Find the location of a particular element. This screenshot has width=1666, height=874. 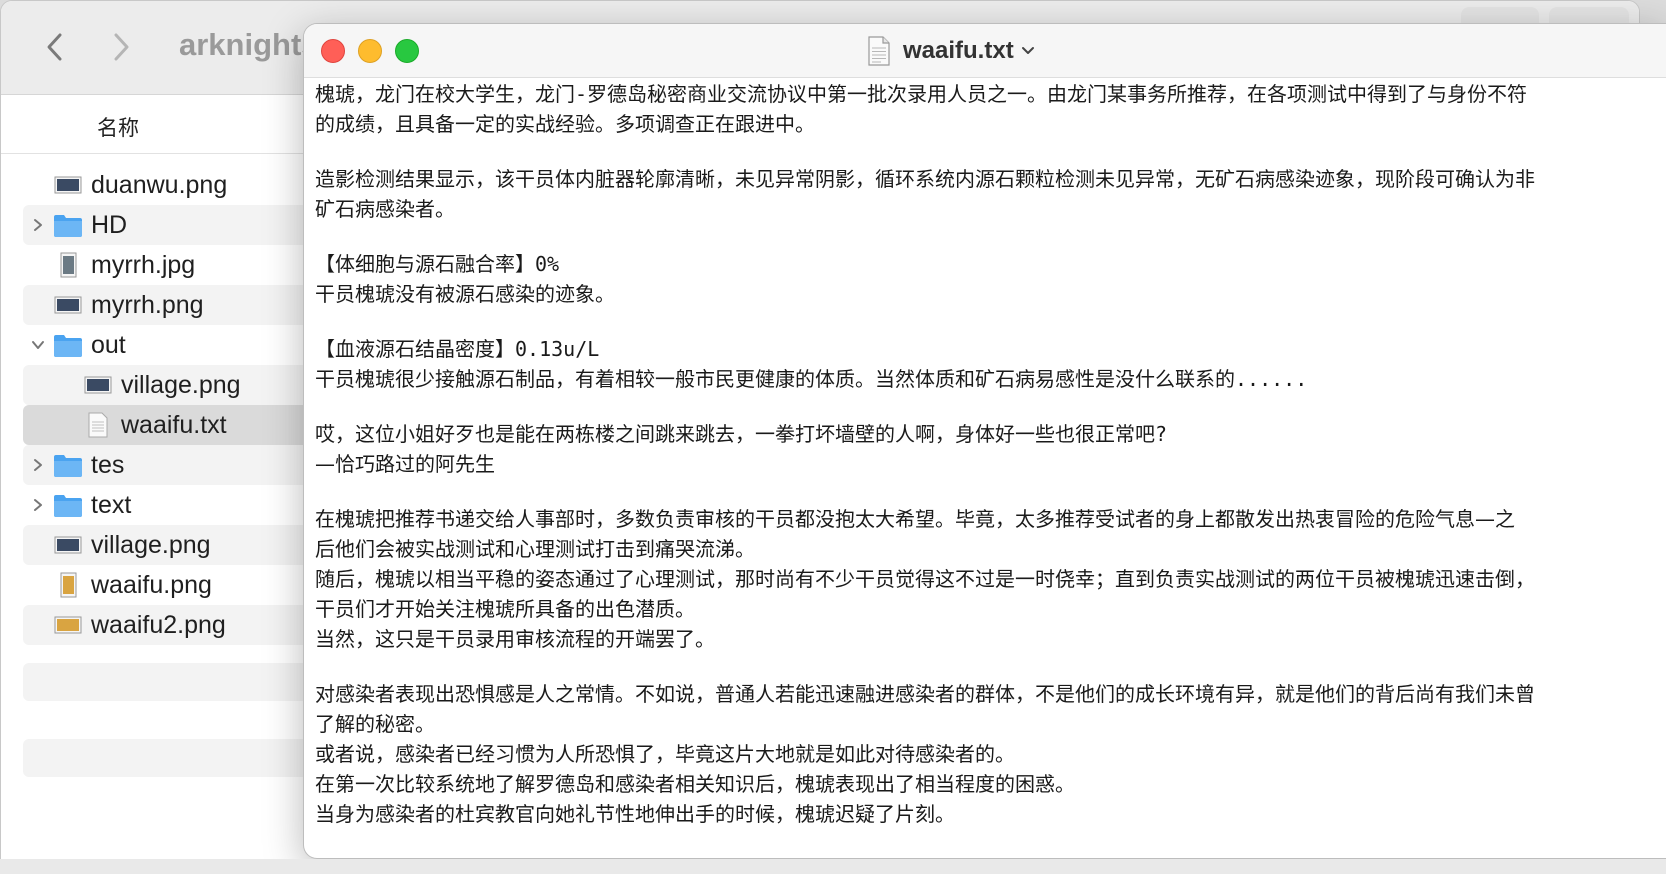

textedit-titlebar: waaifu.txt is located at coordinates (985, 51).